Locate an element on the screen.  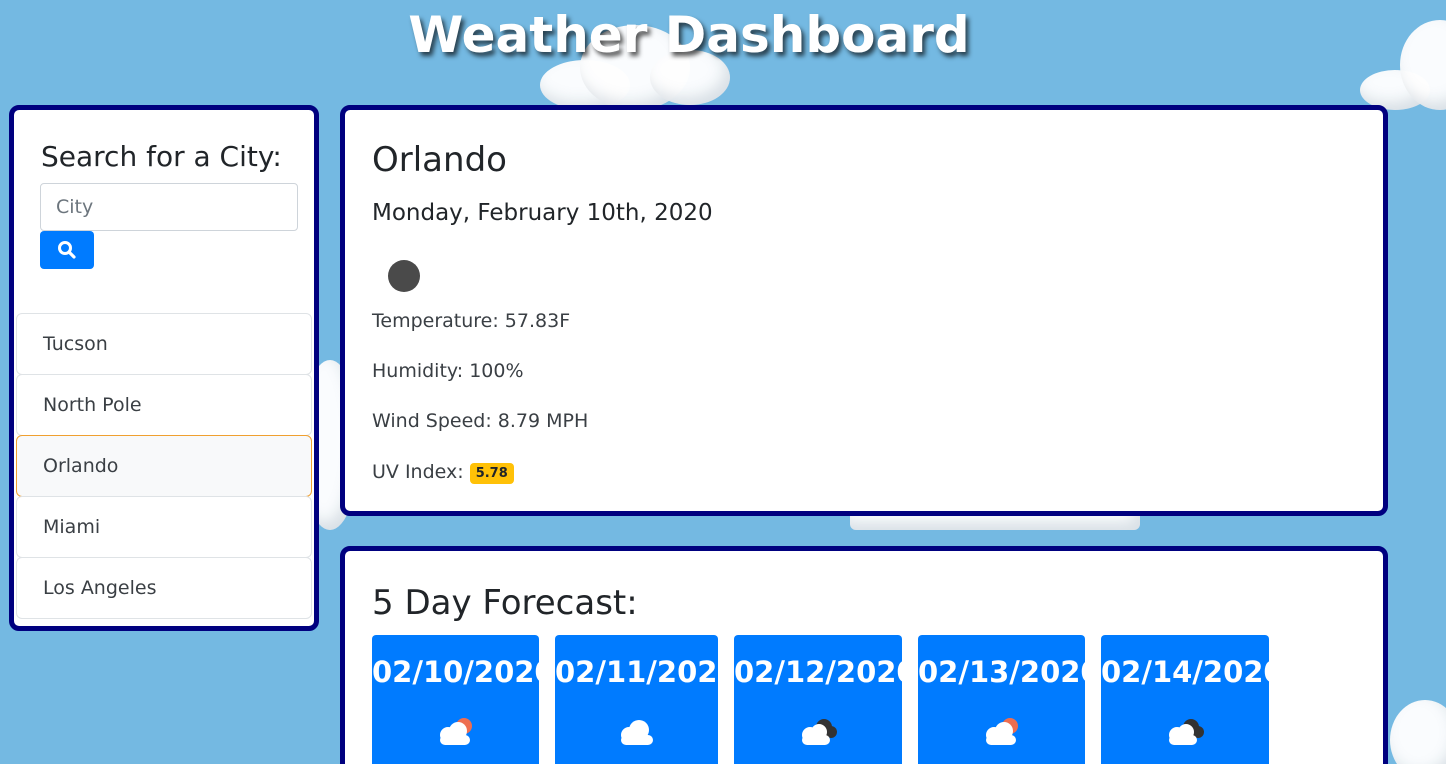
city-item-los-angeles: Los Angeles is located at coordinates (164, 588).